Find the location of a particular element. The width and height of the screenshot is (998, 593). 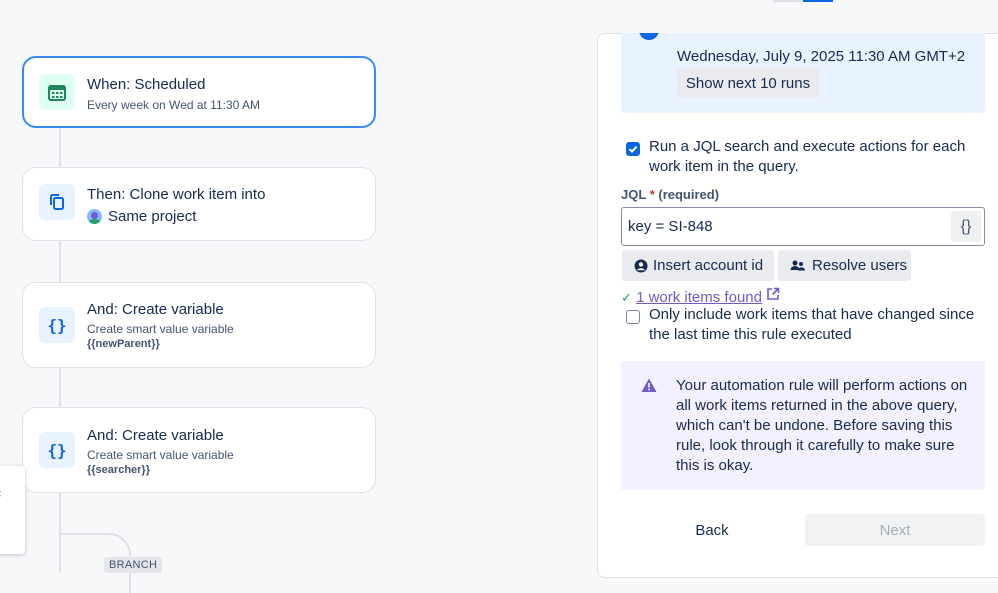

required-marker: * is located at coordinates (652, 194).